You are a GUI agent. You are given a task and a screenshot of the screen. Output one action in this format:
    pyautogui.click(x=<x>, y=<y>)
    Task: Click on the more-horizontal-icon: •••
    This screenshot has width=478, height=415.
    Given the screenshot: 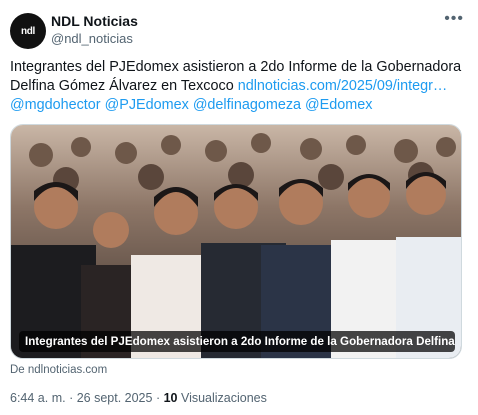 What is the action you would take?
    pyautogui.click(x=454, y=19)
    